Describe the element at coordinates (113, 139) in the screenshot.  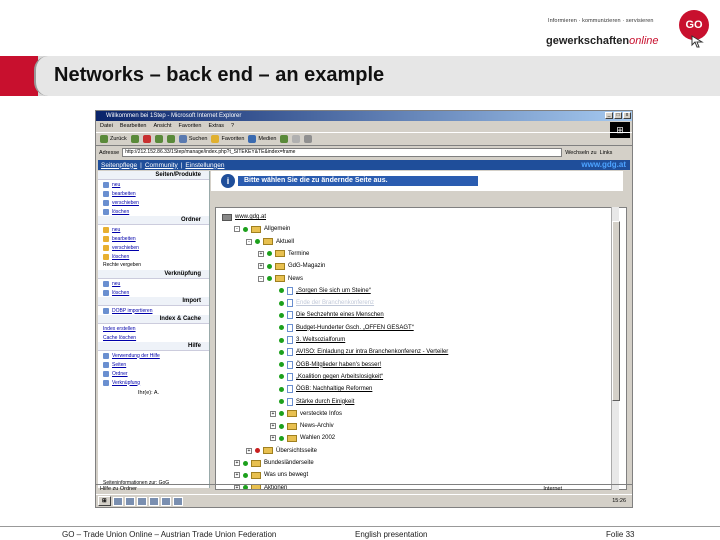
I see `back-button: Zurück` at that location.